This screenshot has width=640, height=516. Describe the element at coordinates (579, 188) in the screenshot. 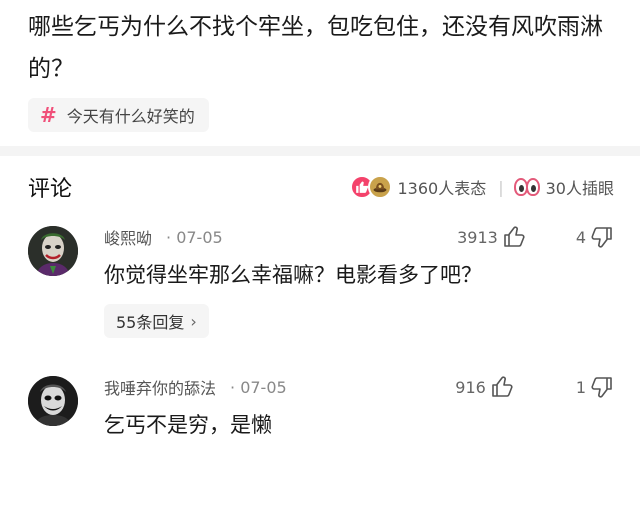

I see `collect-count: 30人插眼` at that location.